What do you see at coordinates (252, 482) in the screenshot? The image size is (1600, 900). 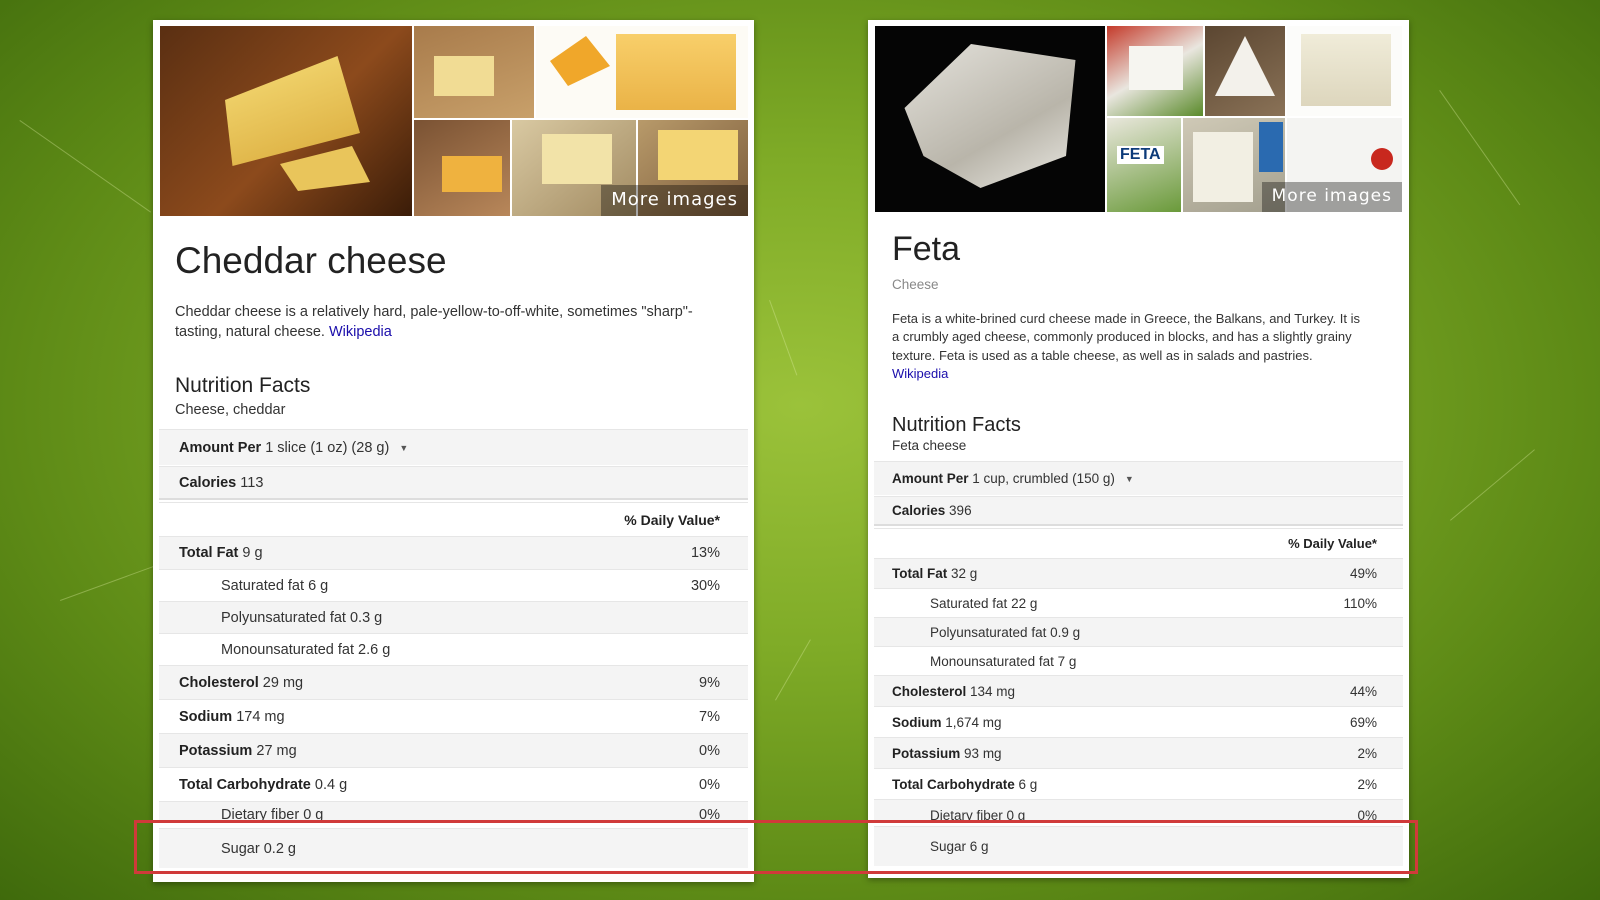 I see `calories-value: 113` at bounding box center [252, 482].